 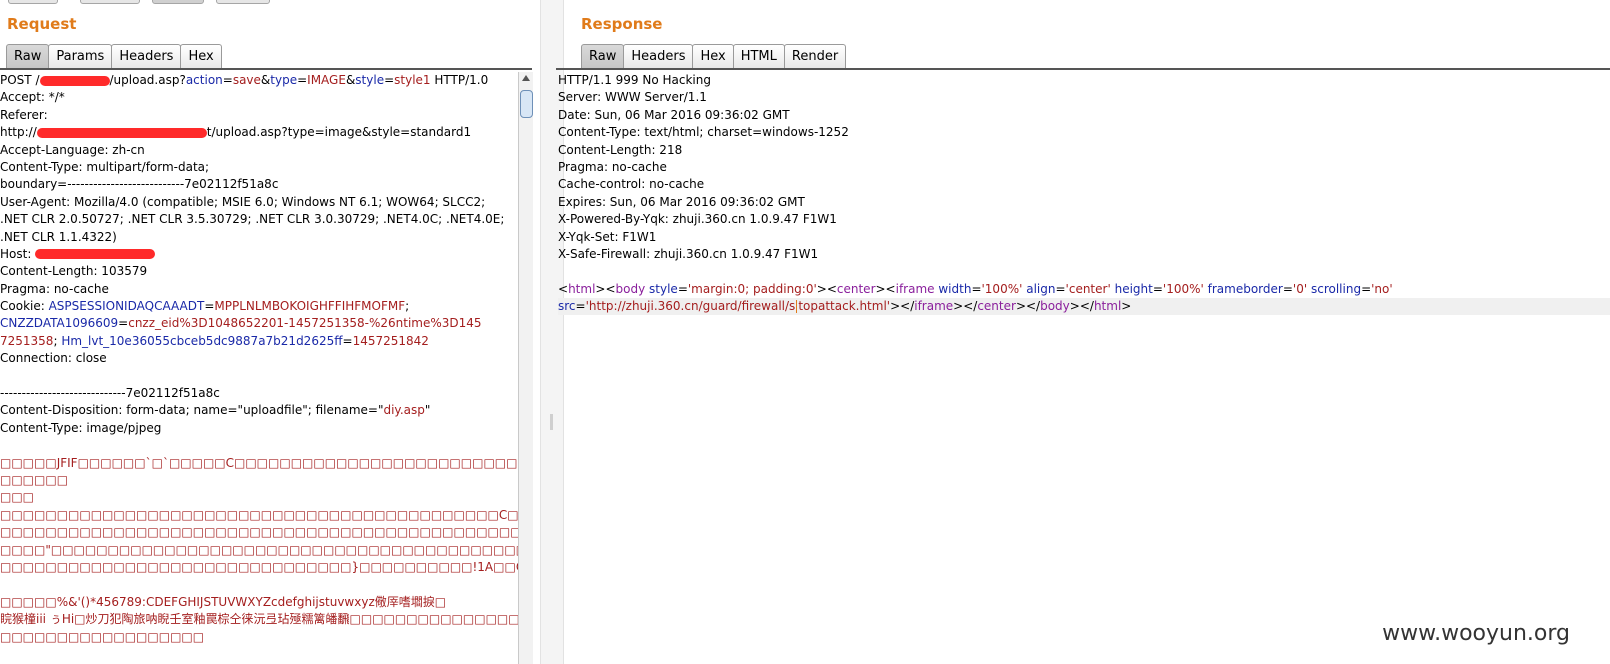 What do you see at coordinates (915, 288) in the screenshot?
I see `html-tag: iframe` at bounding box center [915, 288].